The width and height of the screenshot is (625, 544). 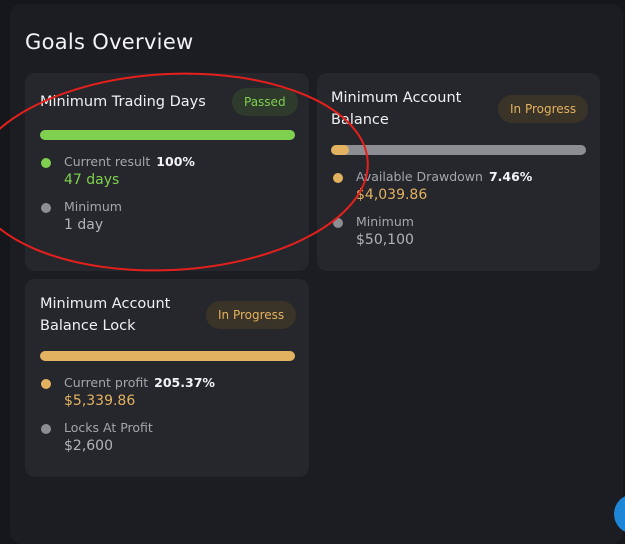 What do you see at coordinates (419, 176) in the screenshot?
I see `drawdown-text: Available Drawdown` at bounding box center [419, 176].